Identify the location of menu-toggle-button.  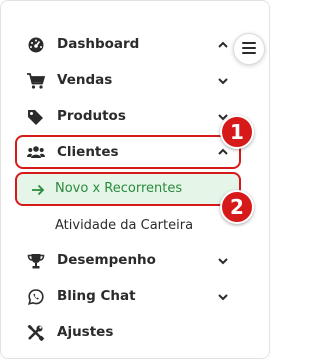
(249, 49).